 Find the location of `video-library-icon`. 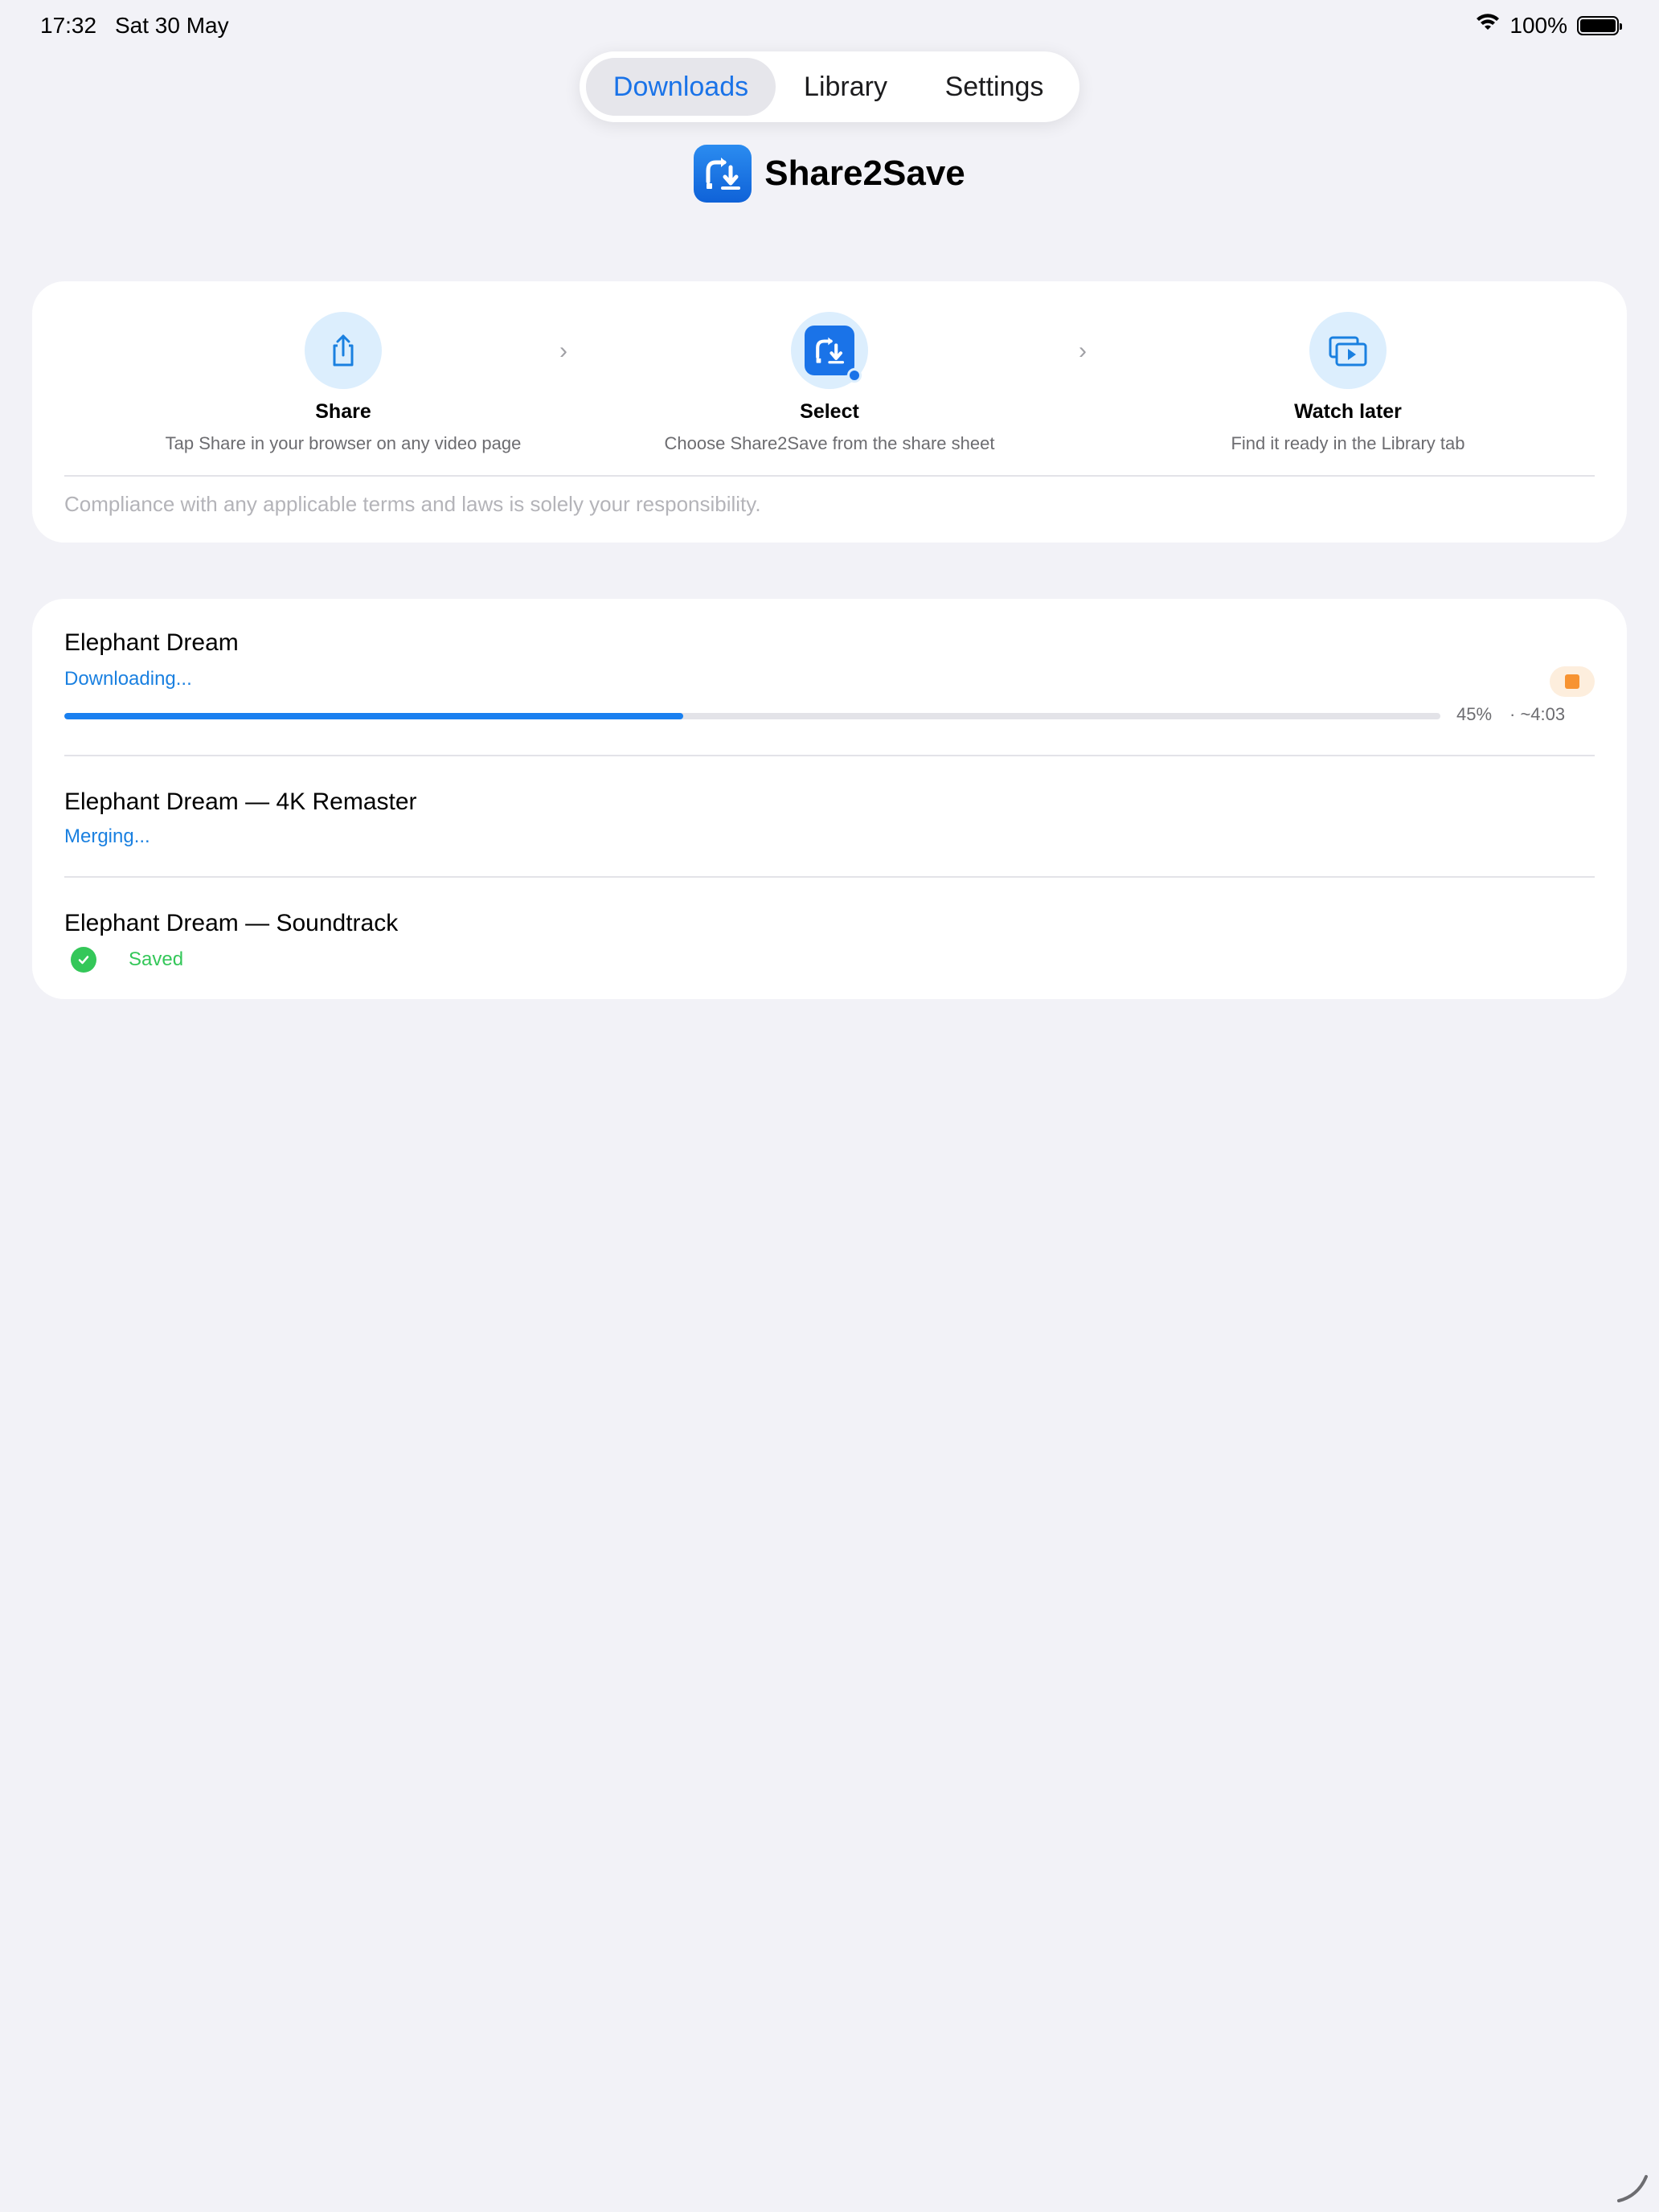

video-library-icon is located at coordinates (1348, 350).